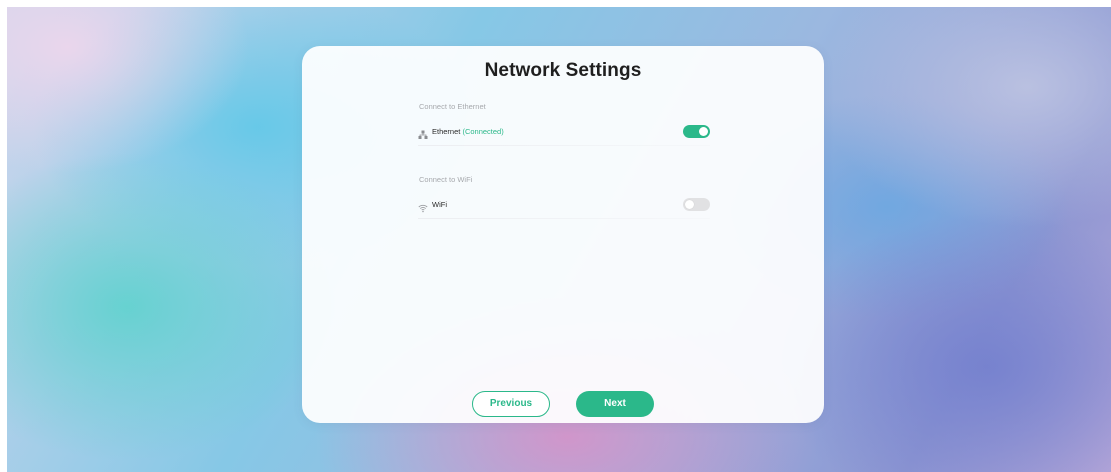 Image resolution: width=1111 pixels, height=472 pixels. Describe the element at coordinates (563, 70) in the screenshot. I see `page-title: Network Settings` at that location.